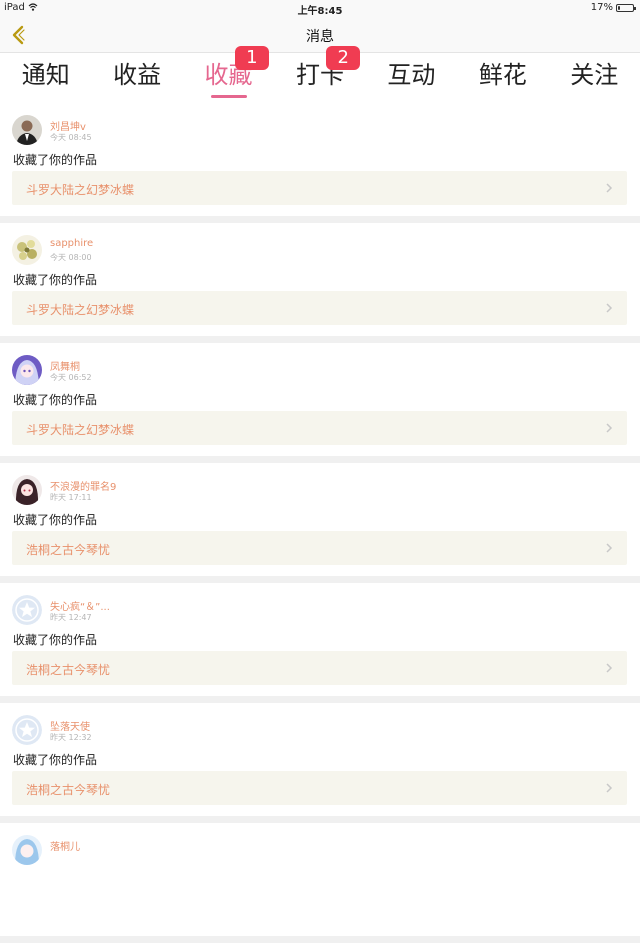 This screenshot has height=943, width=640. I want to click on tab-earnings: 收益, so click(136, 78).